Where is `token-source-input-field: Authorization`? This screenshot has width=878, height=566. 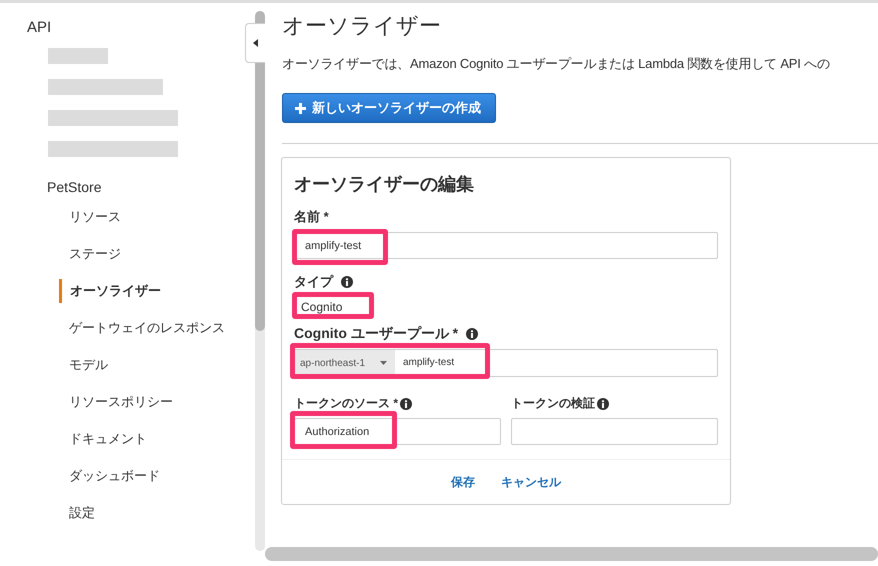 token-source-input-field: Authorization is located at coordinates (397, 431).